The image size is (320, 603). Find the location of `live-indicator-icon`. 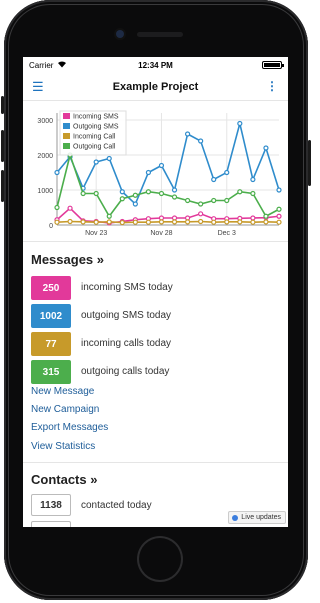

live-indicator-icon is located at coordinates (235, 518).